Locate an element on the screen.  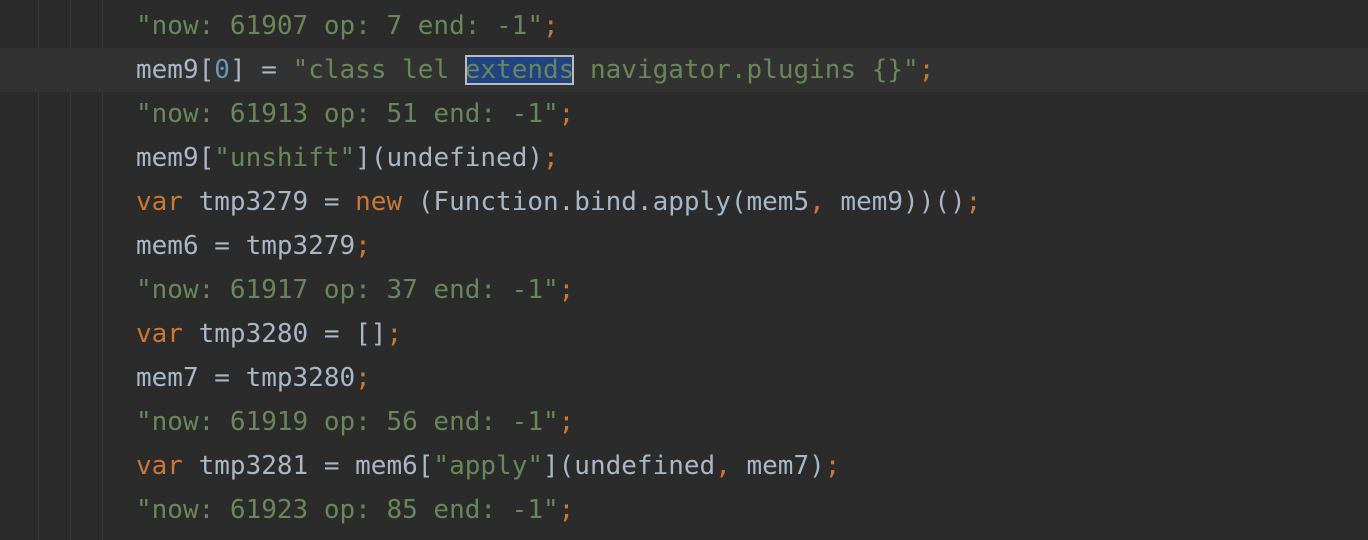
code-line: mem6 = tmp3279; is located at coordinates (684, 246).